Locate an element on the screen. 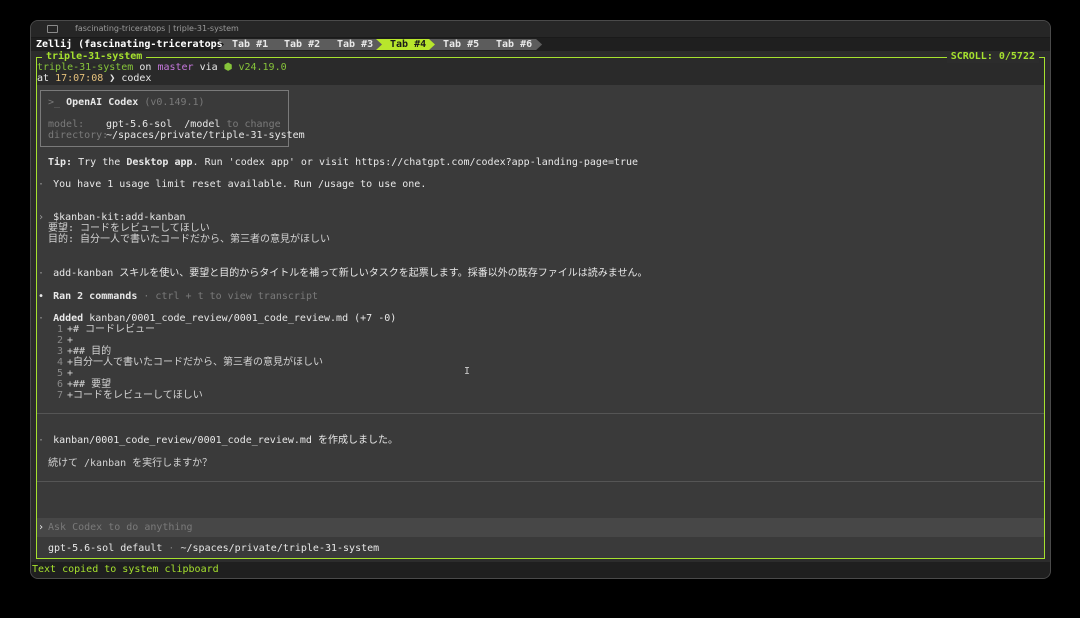  prompt-node-version: v24.19.0 is located at coordinates (262, 67).